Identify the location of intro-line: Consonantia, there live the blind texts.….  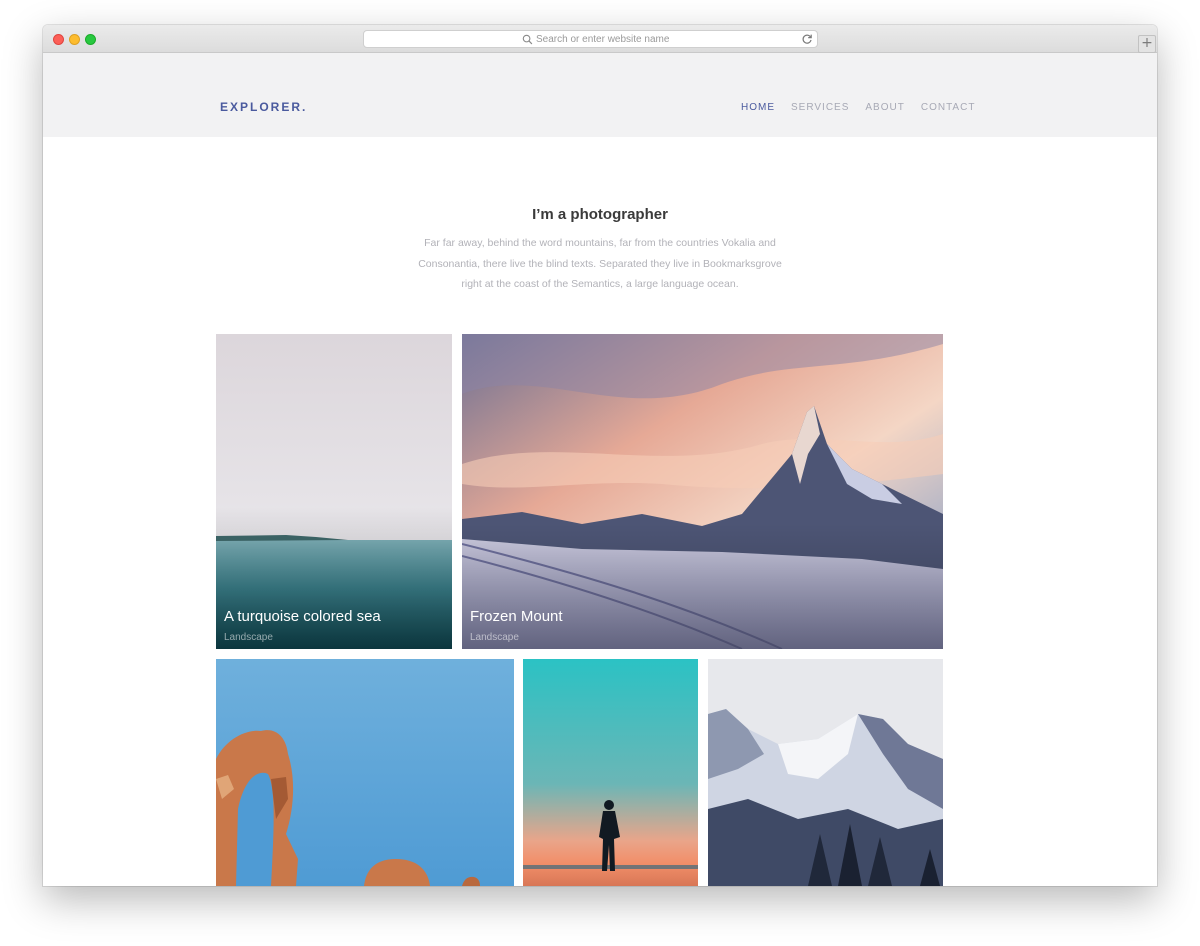
(600, 263).